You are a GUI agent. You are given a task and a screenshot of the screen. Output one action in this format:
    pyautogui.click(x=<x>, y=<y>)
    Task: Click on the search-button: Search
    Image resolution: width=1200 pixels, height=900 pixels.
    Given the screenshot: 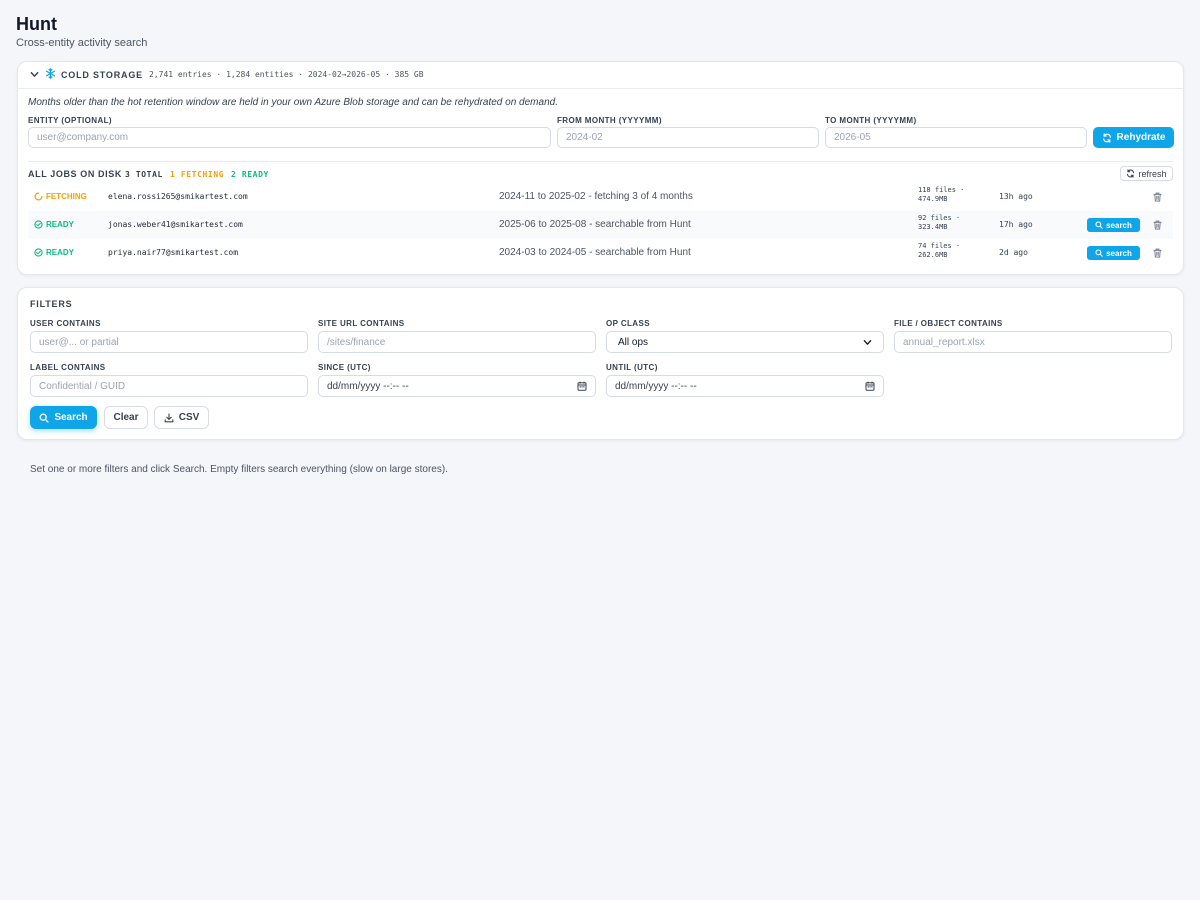 What is the action you would take?
    pyautogui.click(x=63, y=417)
    